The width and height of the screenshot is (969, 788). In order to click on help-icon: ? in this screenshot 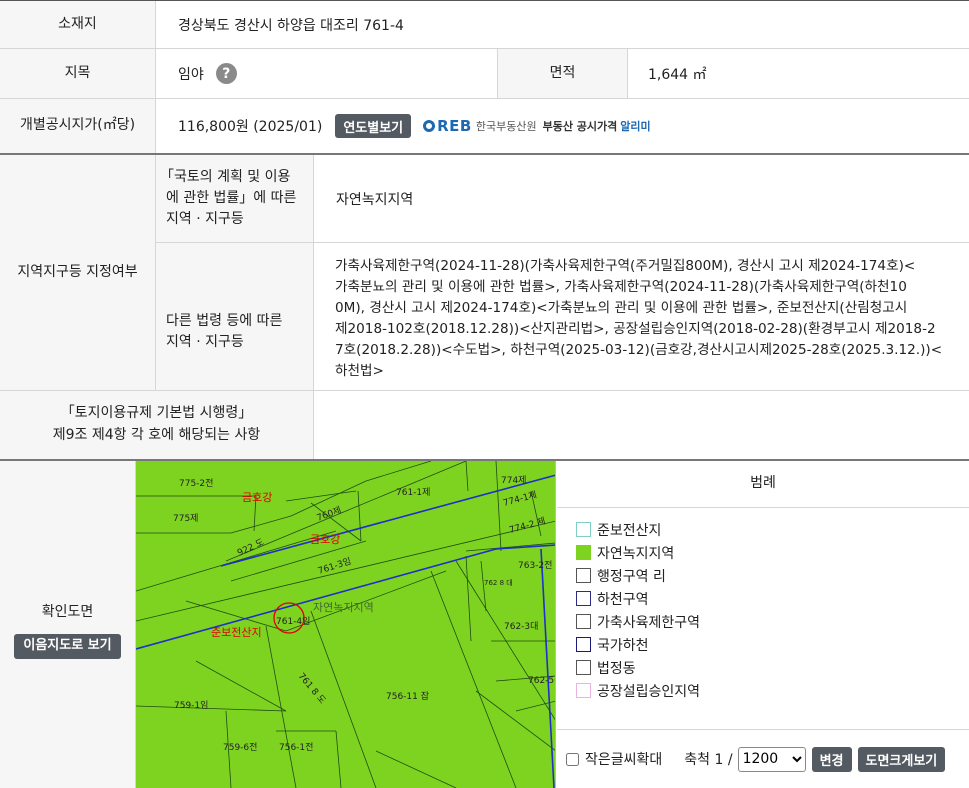, I will do `click(226, 73)`.